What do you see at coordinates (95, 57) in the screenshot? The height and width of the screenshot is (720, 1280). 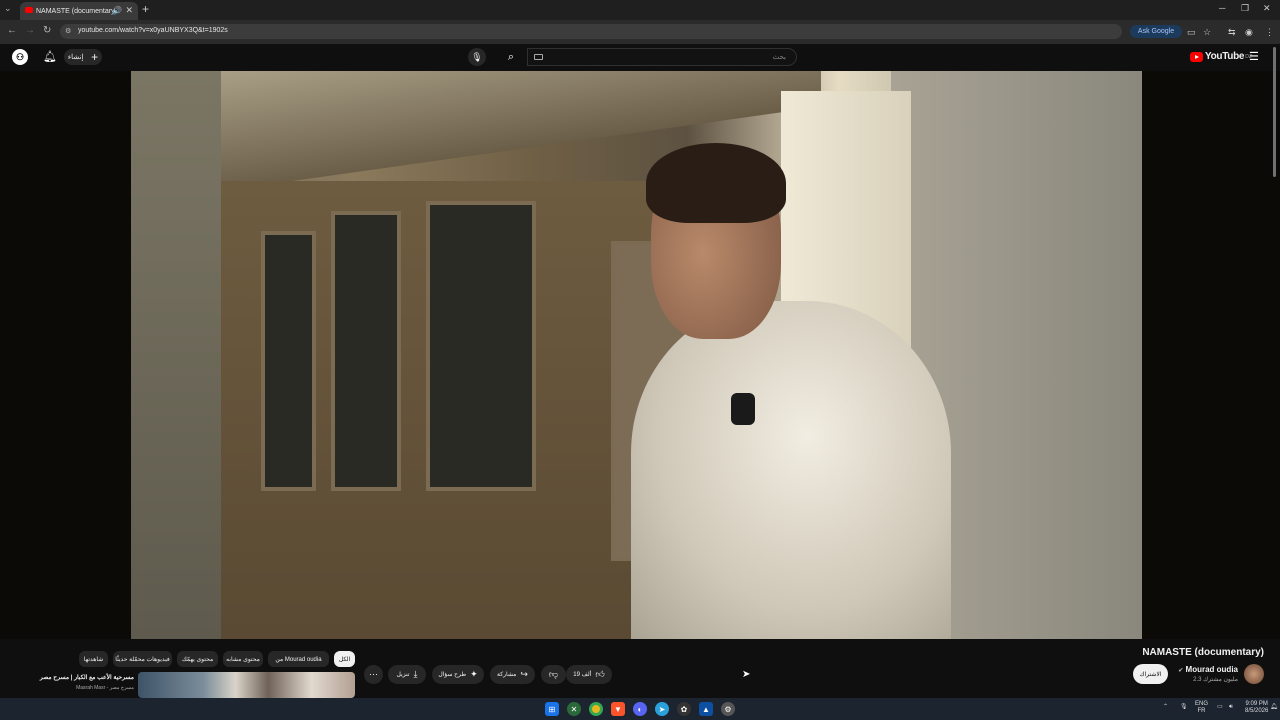 I see `plus-icon: +` at bounding box center [95, 57].